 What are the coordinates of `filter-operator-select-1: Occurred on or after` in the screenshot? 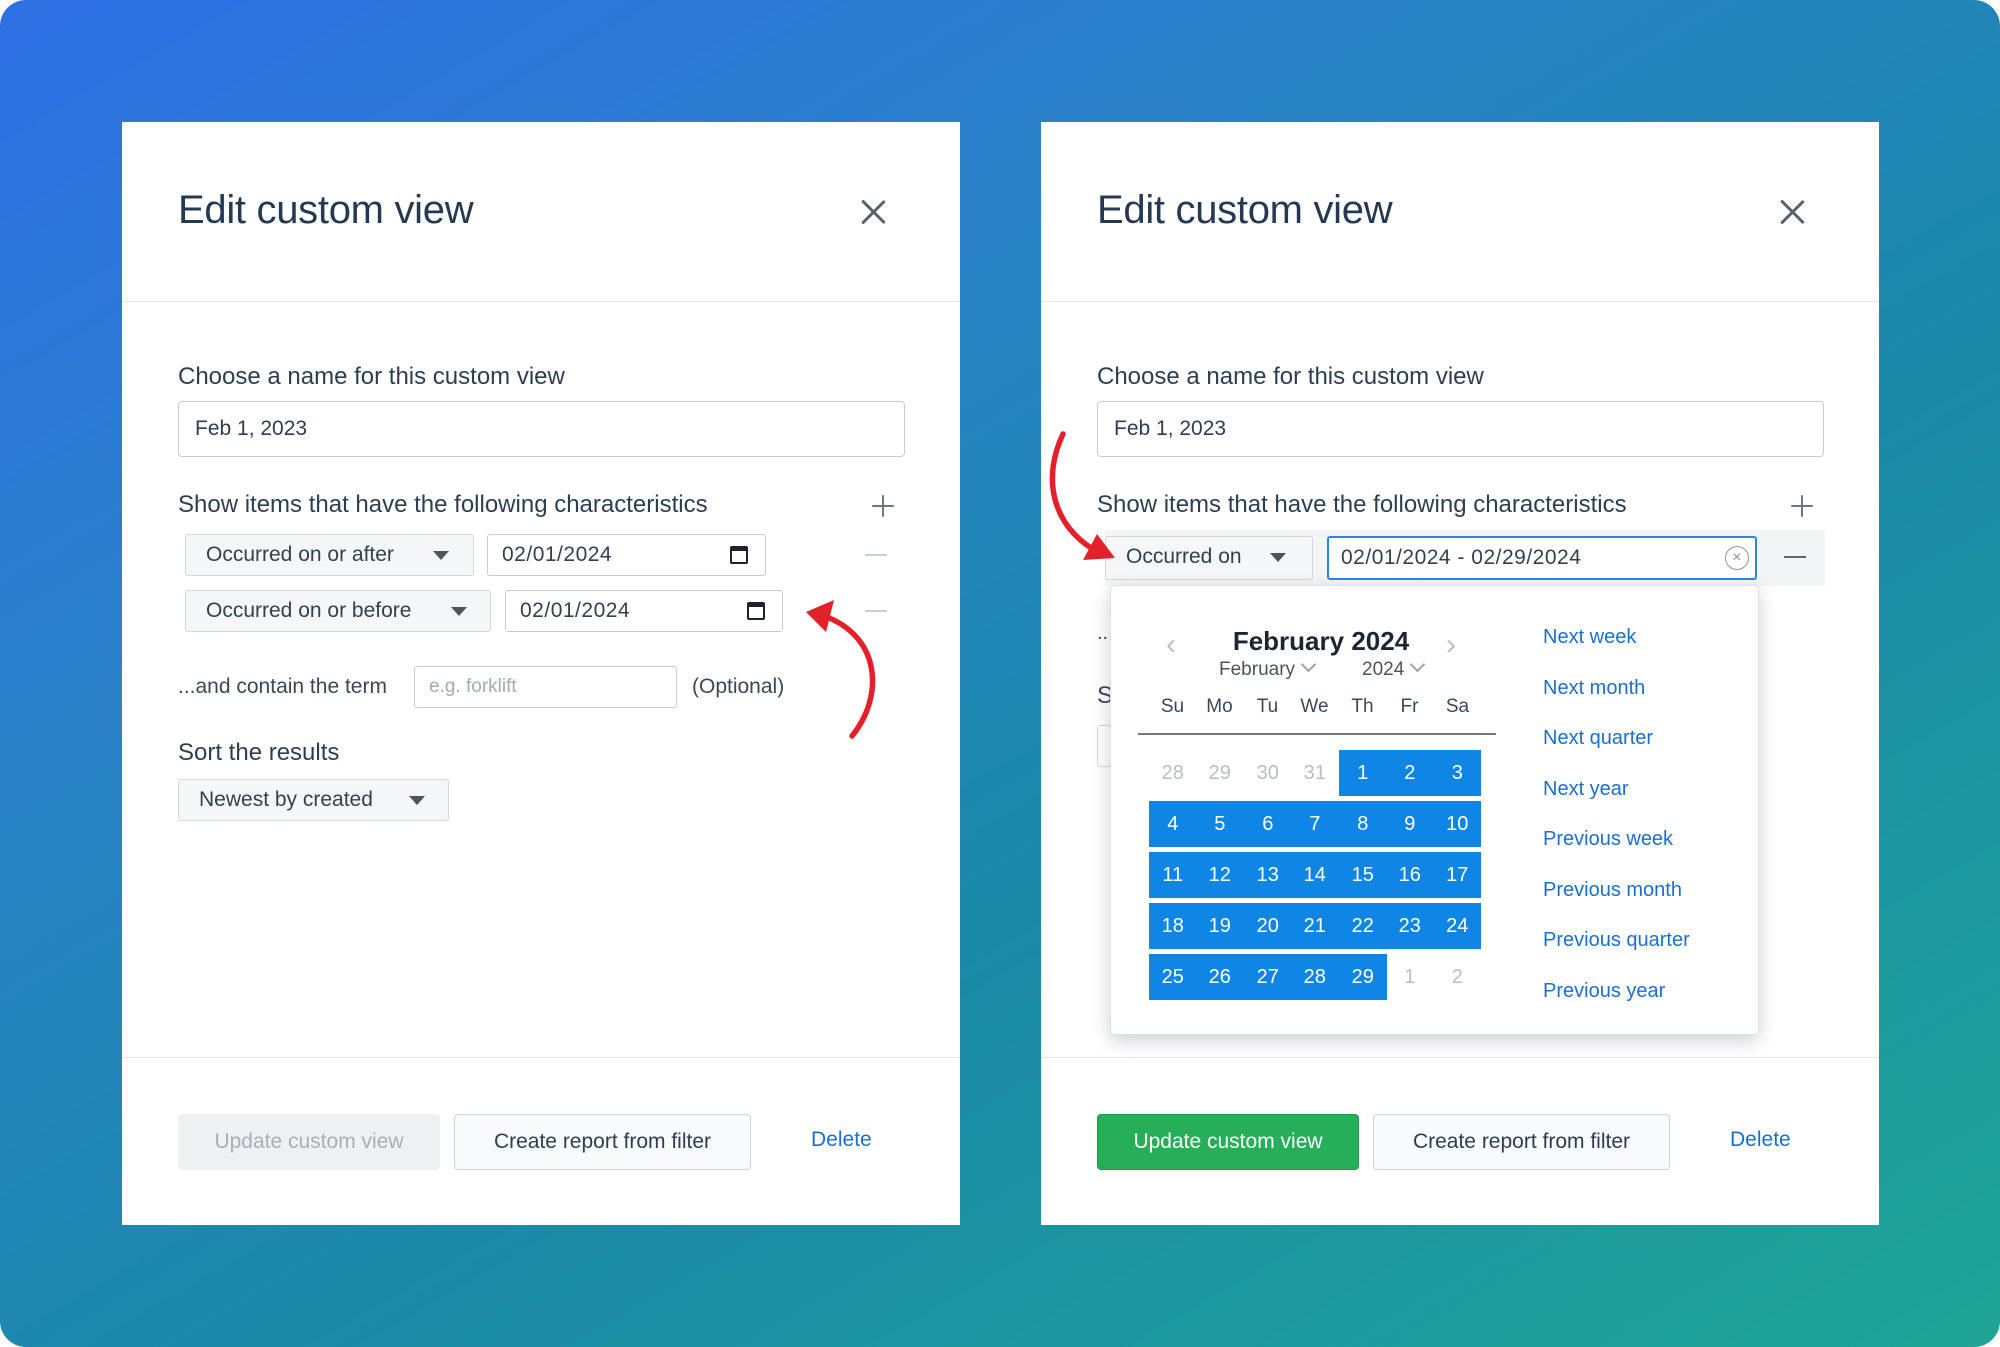 It's located at (329, 555).